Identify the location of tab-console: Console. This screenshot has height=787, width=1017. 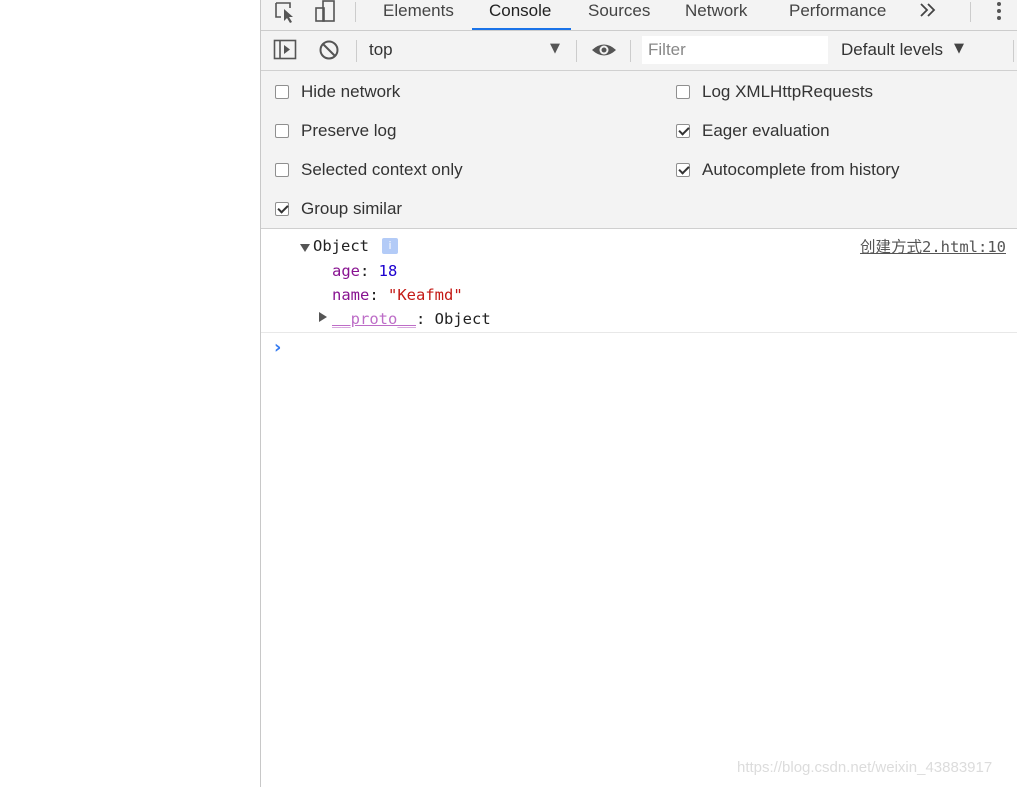
(520, 15).